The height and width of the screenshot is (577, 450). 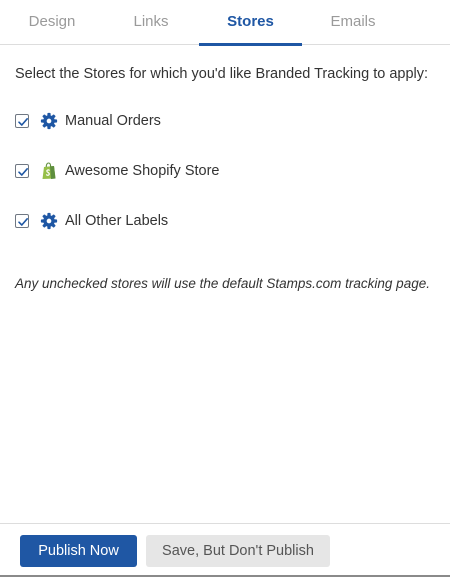 I want to click on store-checkbox-manual-orders, so click(x=22, y=121).